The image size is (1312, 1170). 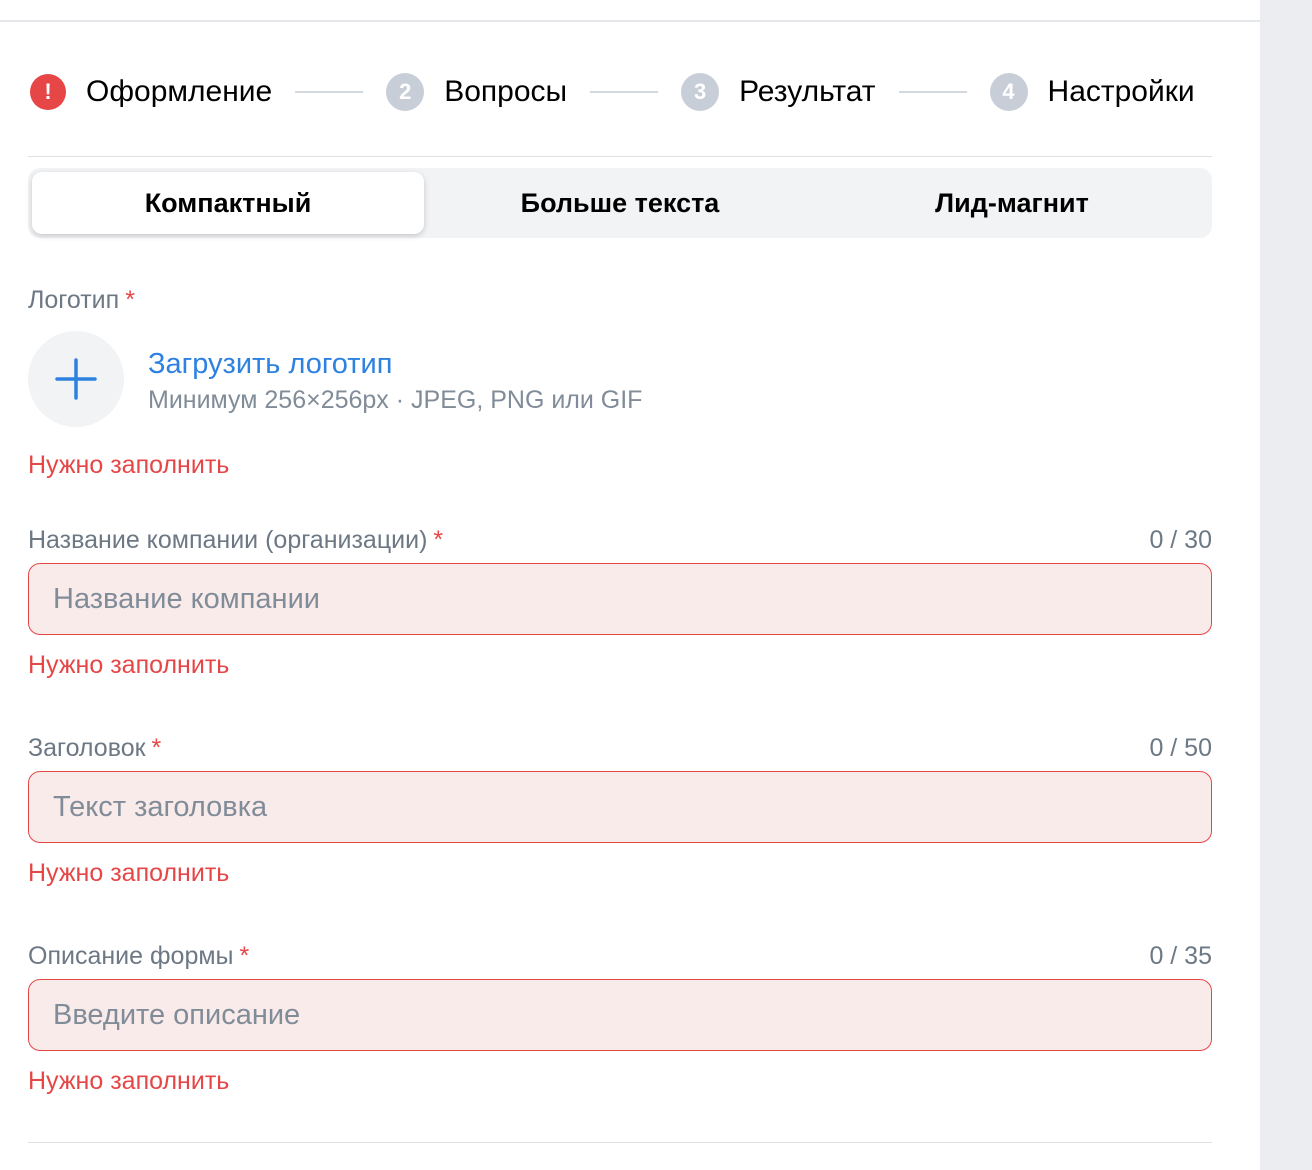 What do you see at coordinates (405, 92) in the screenshot?
I see `step-number-badge: 2` at bounding box center [405, 92].